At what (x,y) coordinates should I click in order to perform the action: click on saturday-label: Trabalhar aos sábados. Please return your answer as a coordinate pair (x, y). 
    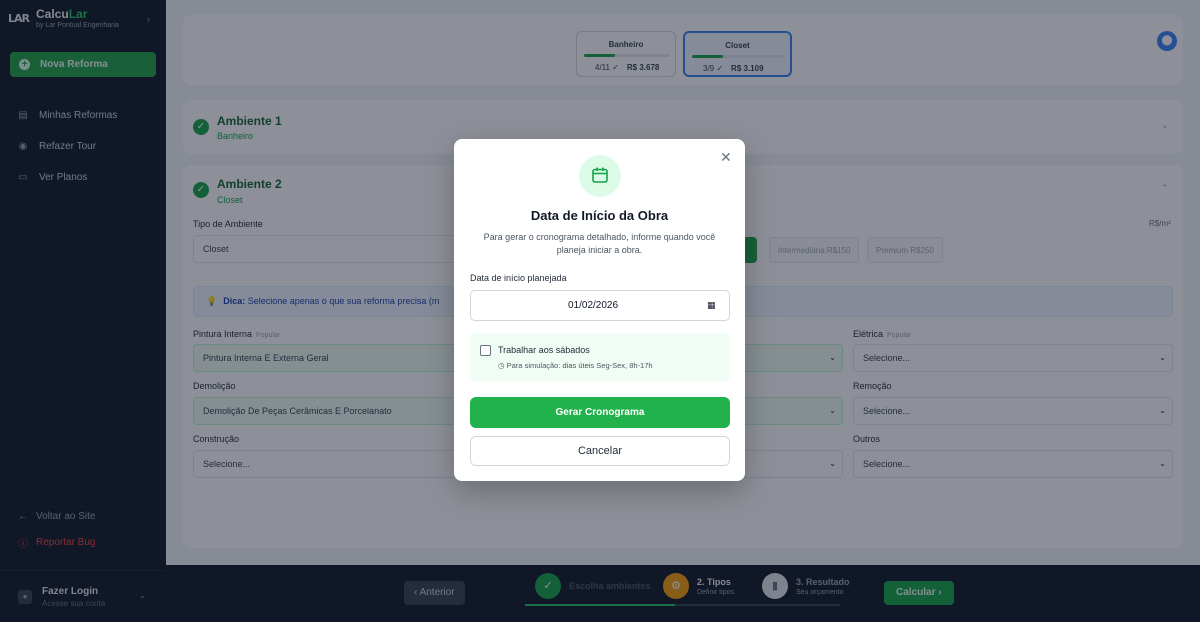
    Looking at the image, I should click on (544, 350).